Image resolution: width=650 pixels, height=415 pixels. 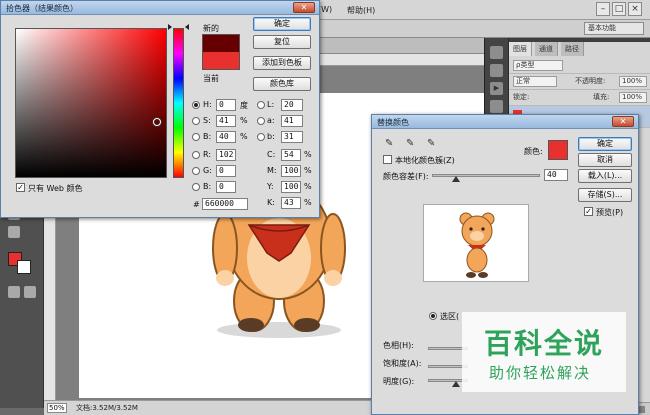 I want to click on background-color-swatch, so click(x=24, y=267).